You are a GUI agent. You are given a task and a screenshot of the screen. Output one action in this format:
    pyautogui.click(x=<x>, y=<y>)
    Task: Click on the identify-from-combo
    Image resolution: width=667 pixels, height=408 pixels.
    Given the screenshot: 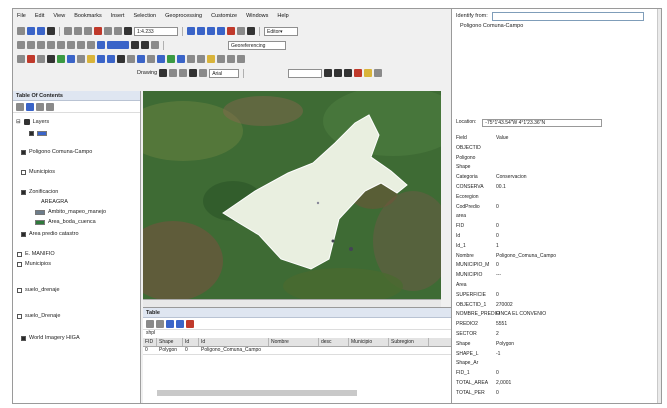 What is the action you would take?
    pyautogui.click(x=567, y=16)
    